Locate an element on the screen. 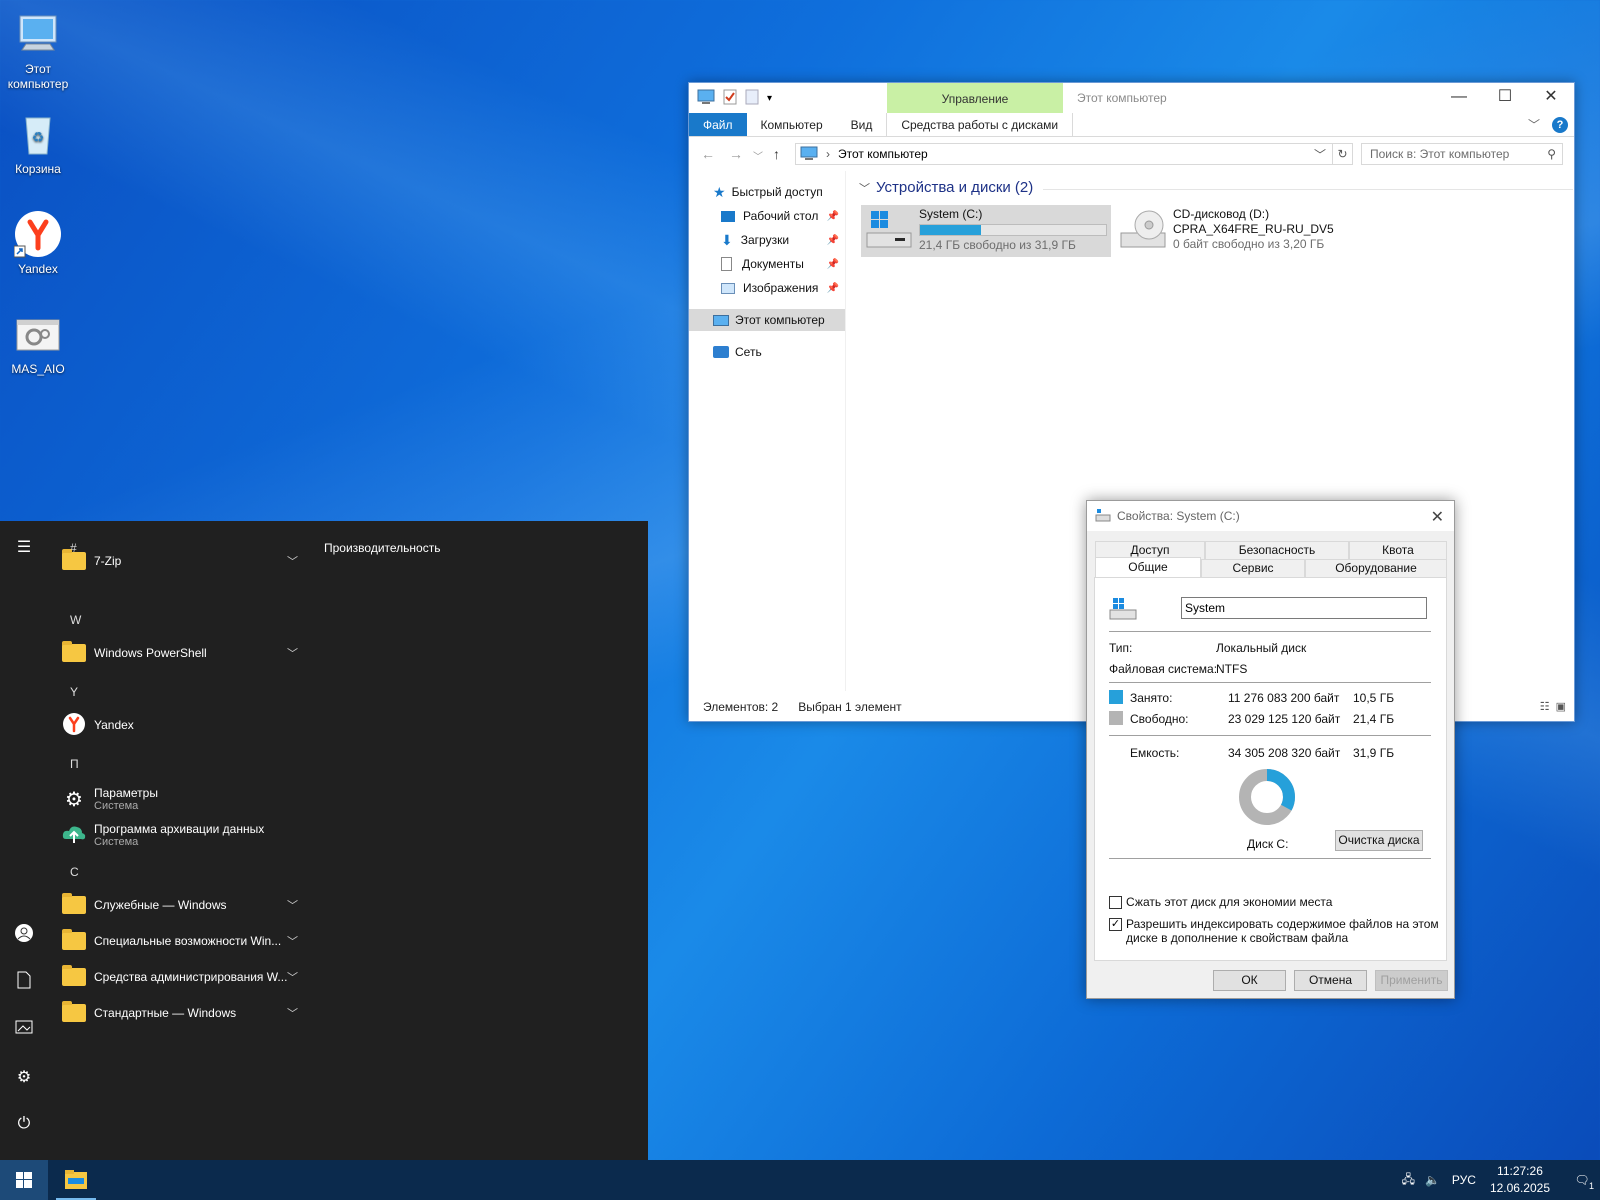  ok-button: ОК is located at coordinates (1249, 980).